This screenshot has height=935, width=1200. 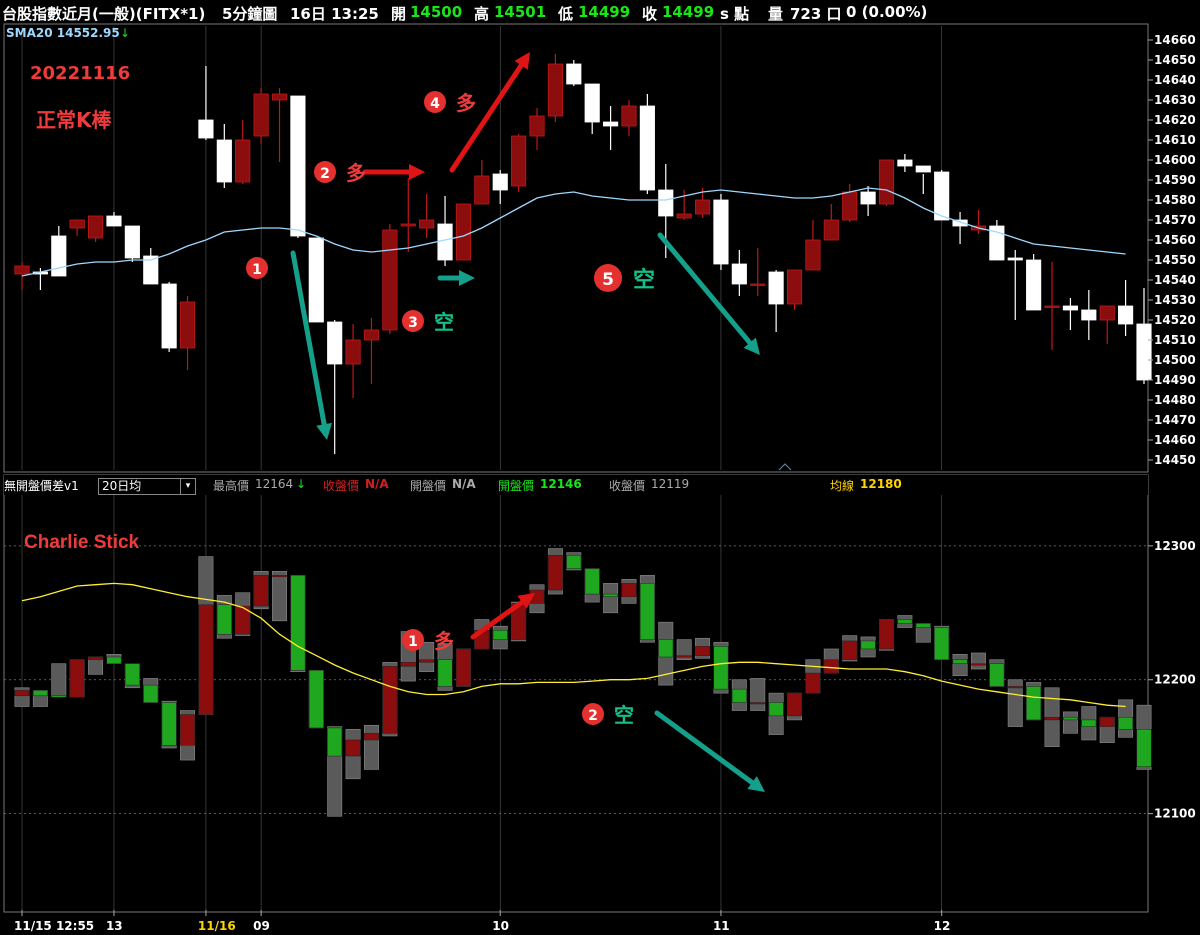 What do you see at coordinates (413, 323) in the screenshot?
I see `svg-text: 3` at bounding box center [413, 323].